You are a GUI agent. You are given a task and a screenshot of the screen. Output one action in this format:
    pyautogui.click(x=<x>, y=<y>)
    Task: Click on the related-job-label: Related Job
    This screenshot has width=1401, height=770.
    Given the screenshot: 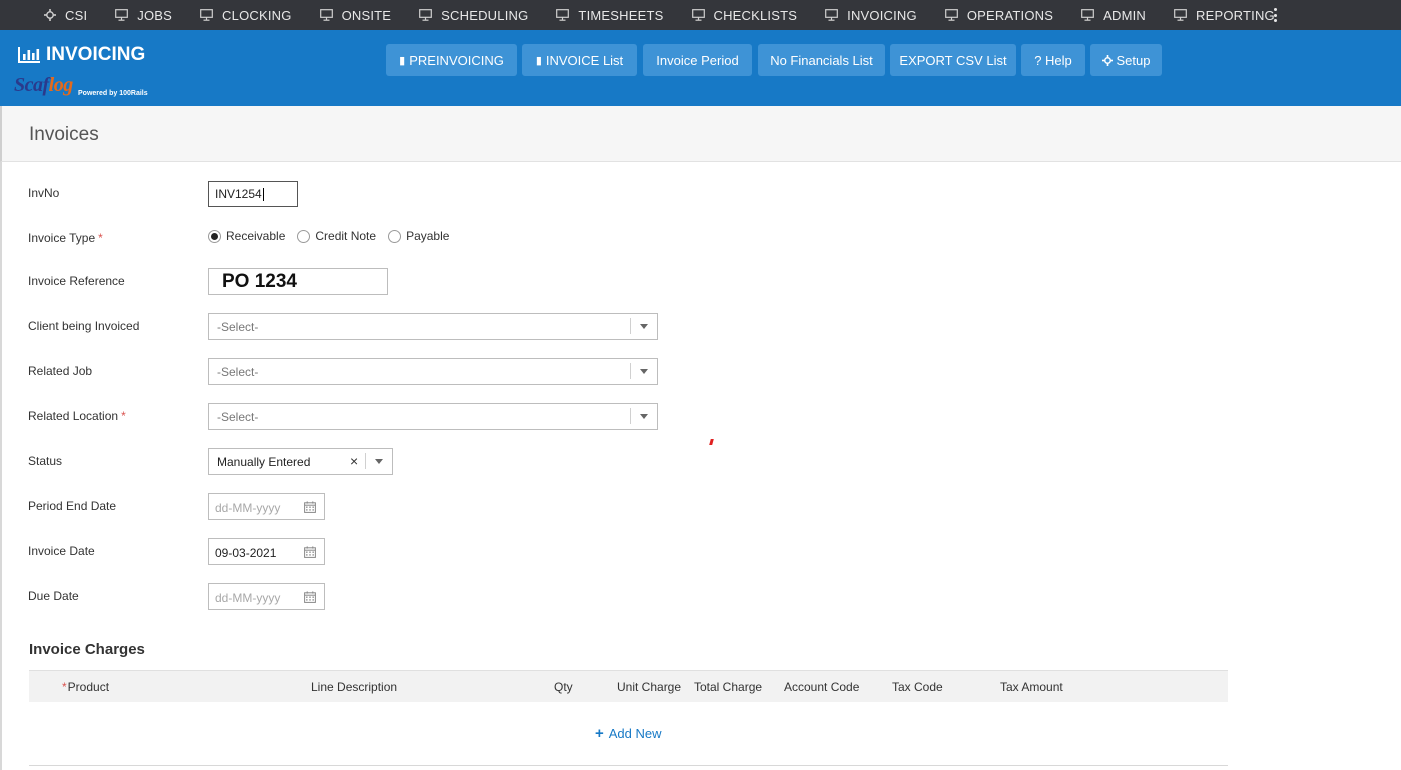 What is the action you would take?
    pyautogui.click(x=60, y=371)
    